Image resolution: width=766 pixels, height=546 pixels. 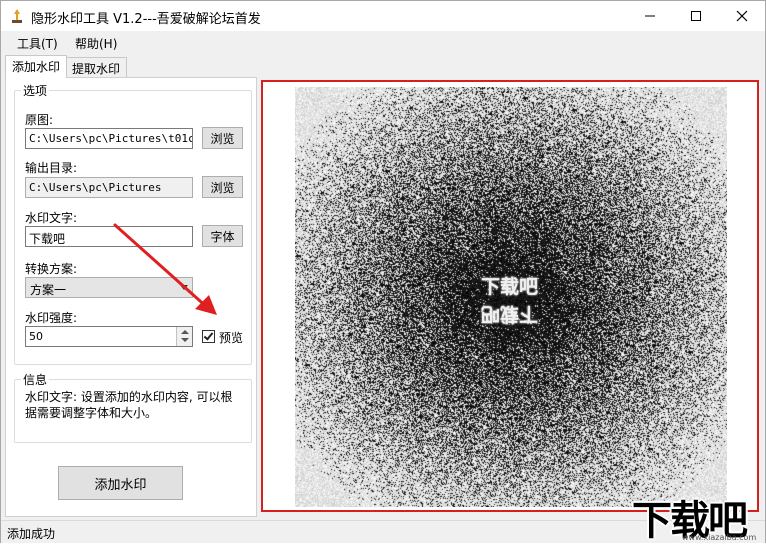 I want to click on minimize-button, so click(x=650, y=16).